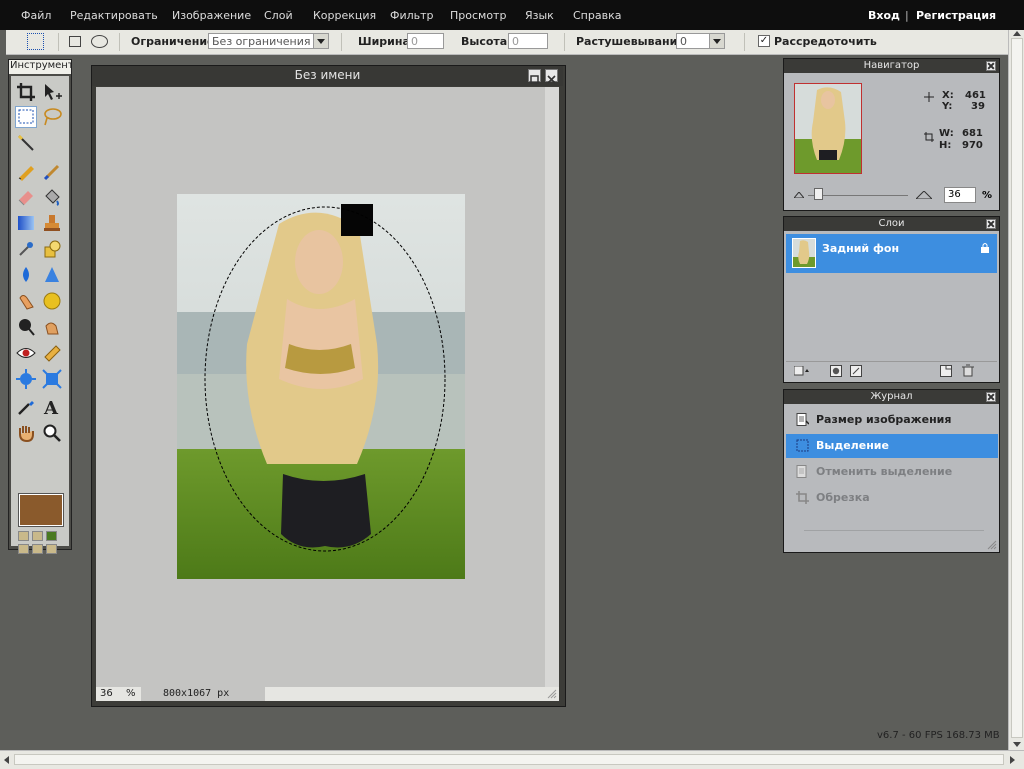 The height and width of the screenshot is (769, 1024). I want to click on smudge-tool, so click(26, 301).